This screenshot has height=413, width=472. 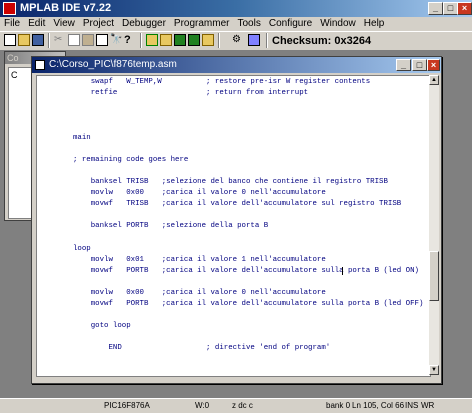 I want to click on checksum-value: 0x3264, so click(x=353, y=41).